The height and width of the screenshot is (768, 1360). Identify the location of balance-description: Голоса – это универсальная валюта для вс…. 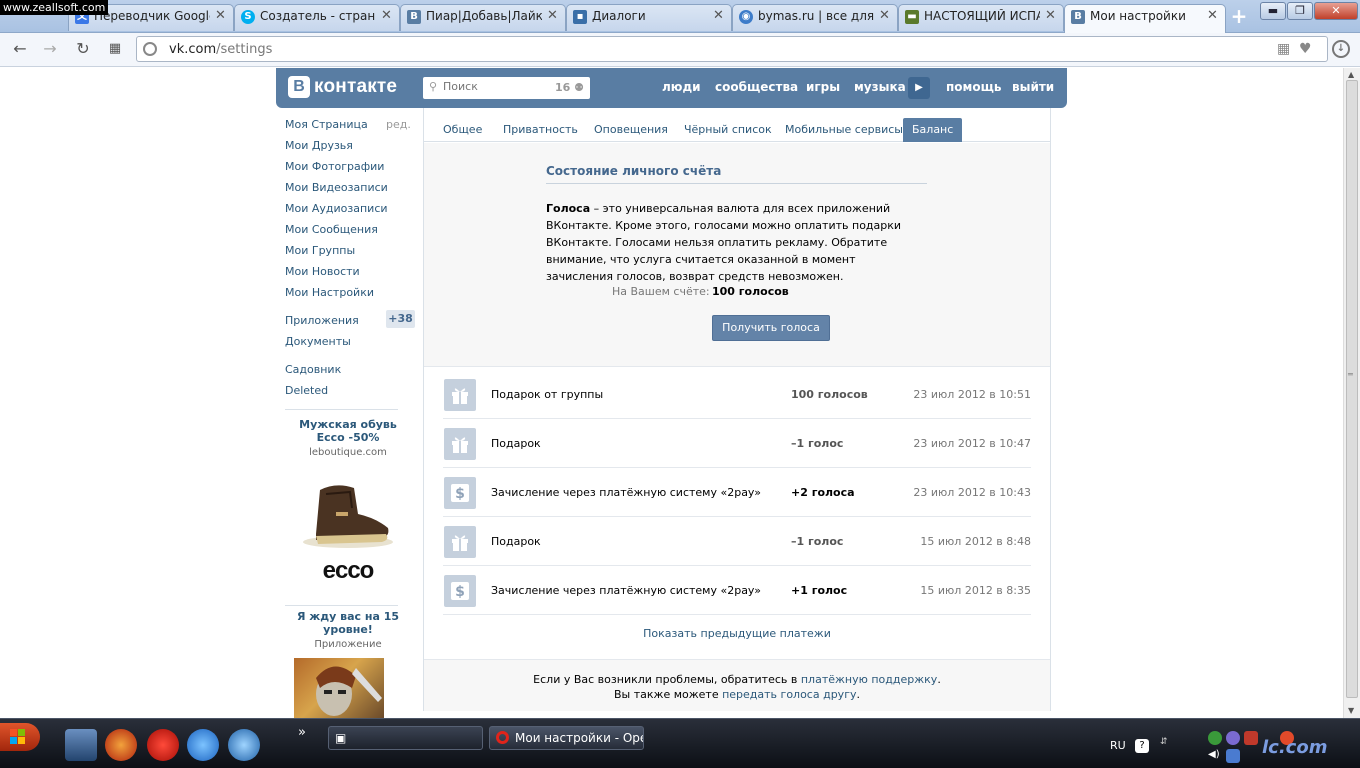
(736, 242).